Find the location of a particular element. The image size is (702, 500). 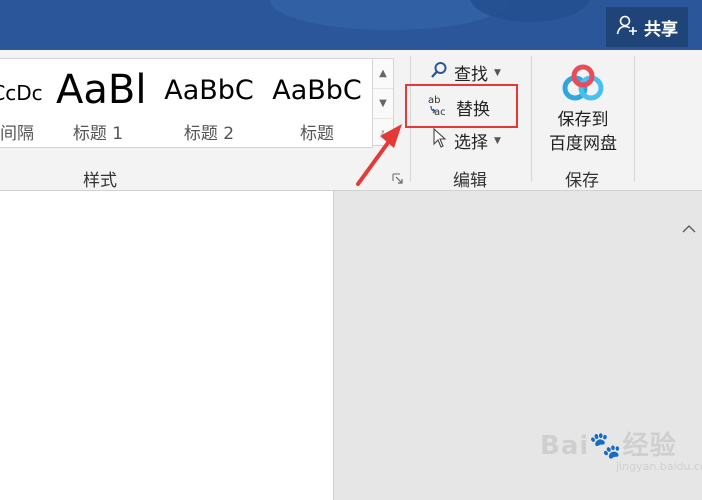

paw-icon: 🐾 is located at coordinates (606, 446).